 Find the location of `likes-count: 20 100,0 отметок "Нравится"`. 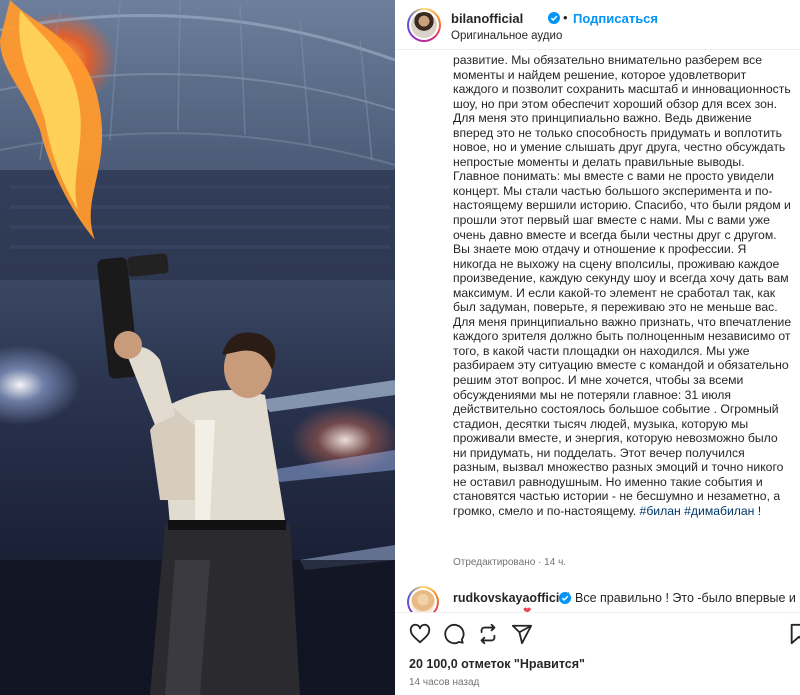

likes-count: 20 100,0 отметок "Нравится" is located at coordinates (497, 664).